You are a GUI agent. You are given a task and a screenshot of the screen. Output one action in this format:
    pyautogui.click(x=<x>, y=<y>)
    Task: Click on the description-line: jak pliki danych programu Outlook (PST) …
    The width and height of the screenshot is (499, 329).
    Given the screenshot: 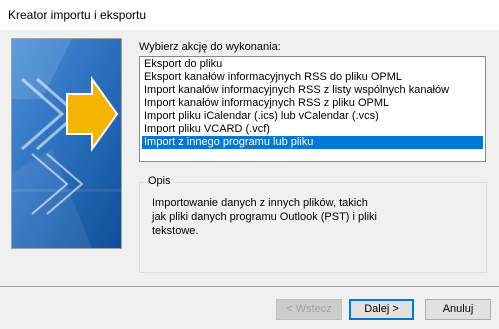 What is the action you would take?
    pyautogui.click(x=264, y=217)
    